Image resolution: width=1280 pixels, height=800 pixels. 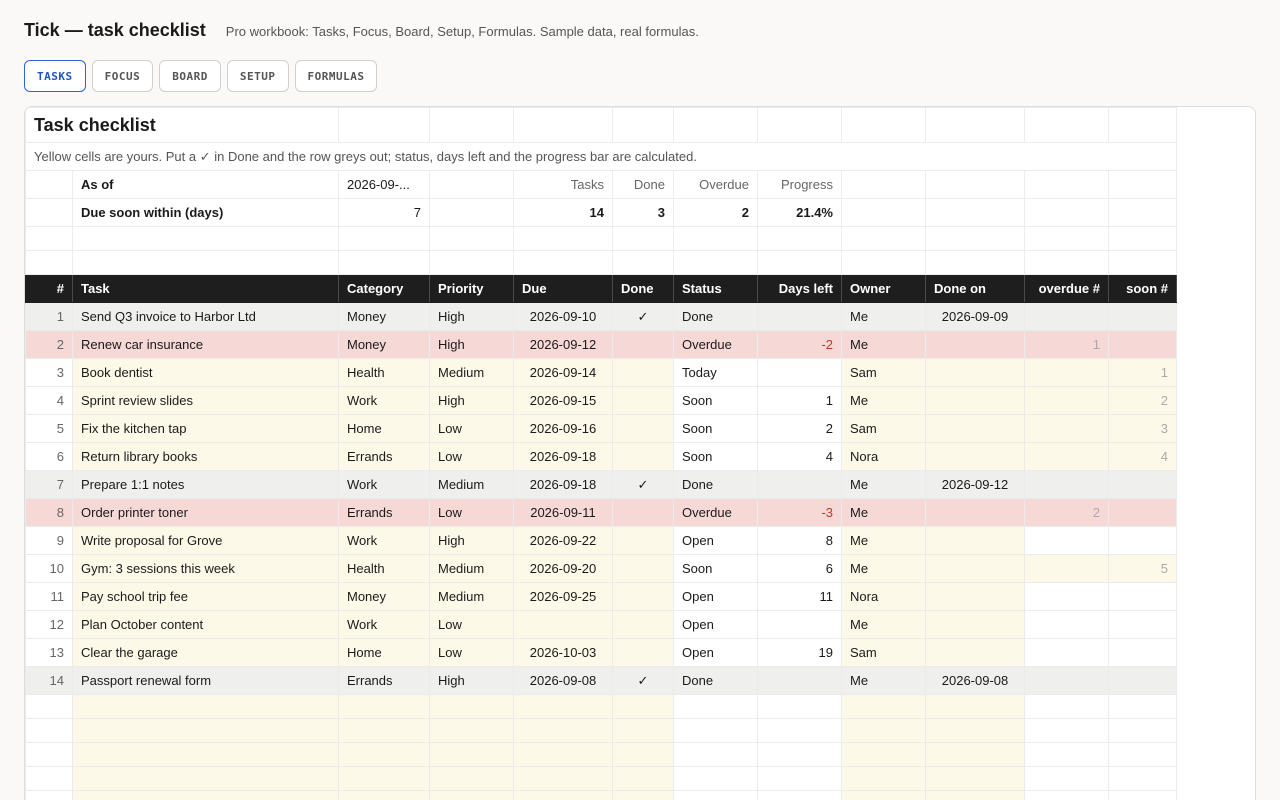 I want to click on task-name-cell: Pay school trip fee, so click(x=205, y=596).